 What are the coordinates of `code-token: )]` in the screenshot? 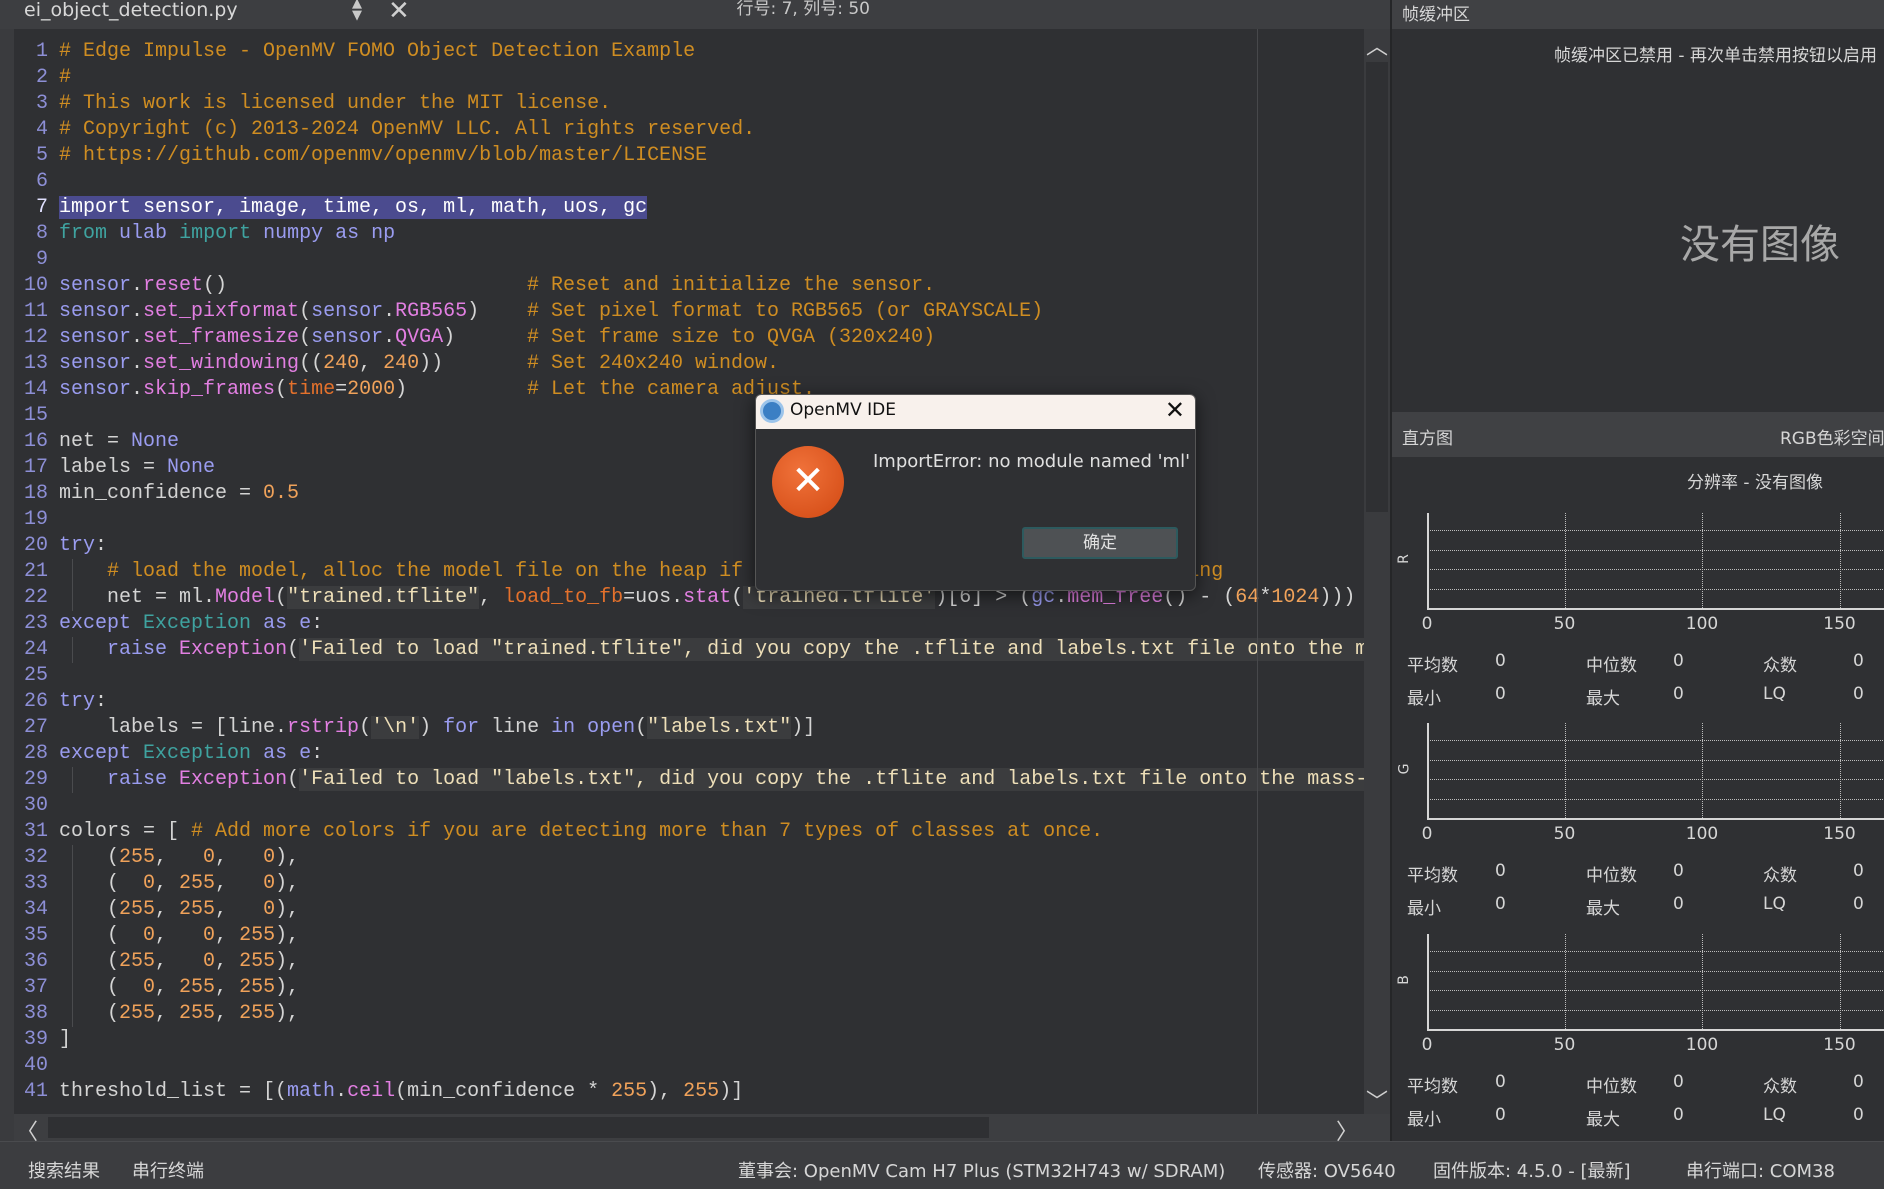 It's located at (803, 727).